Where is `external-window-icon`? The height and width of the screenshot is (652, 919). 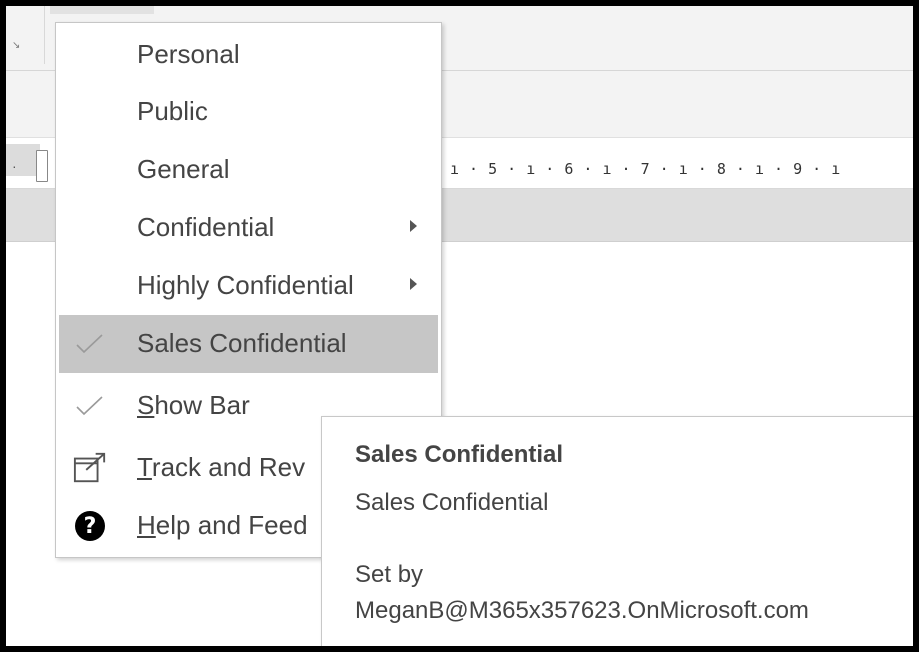 external-window-icon is located at coordinates (90, 468).